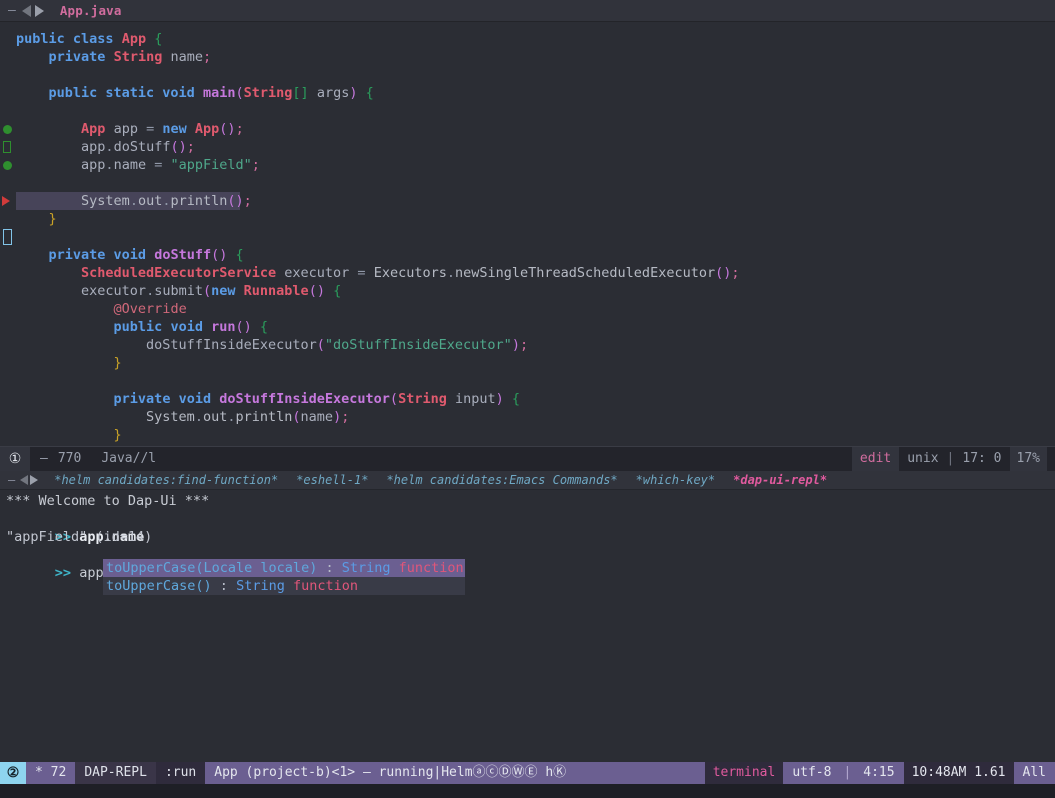  What do you see at coordinates (527, 417) in the screenshot?
I see `code-line: System.out.println(name);` at bounding box center [527, 417].